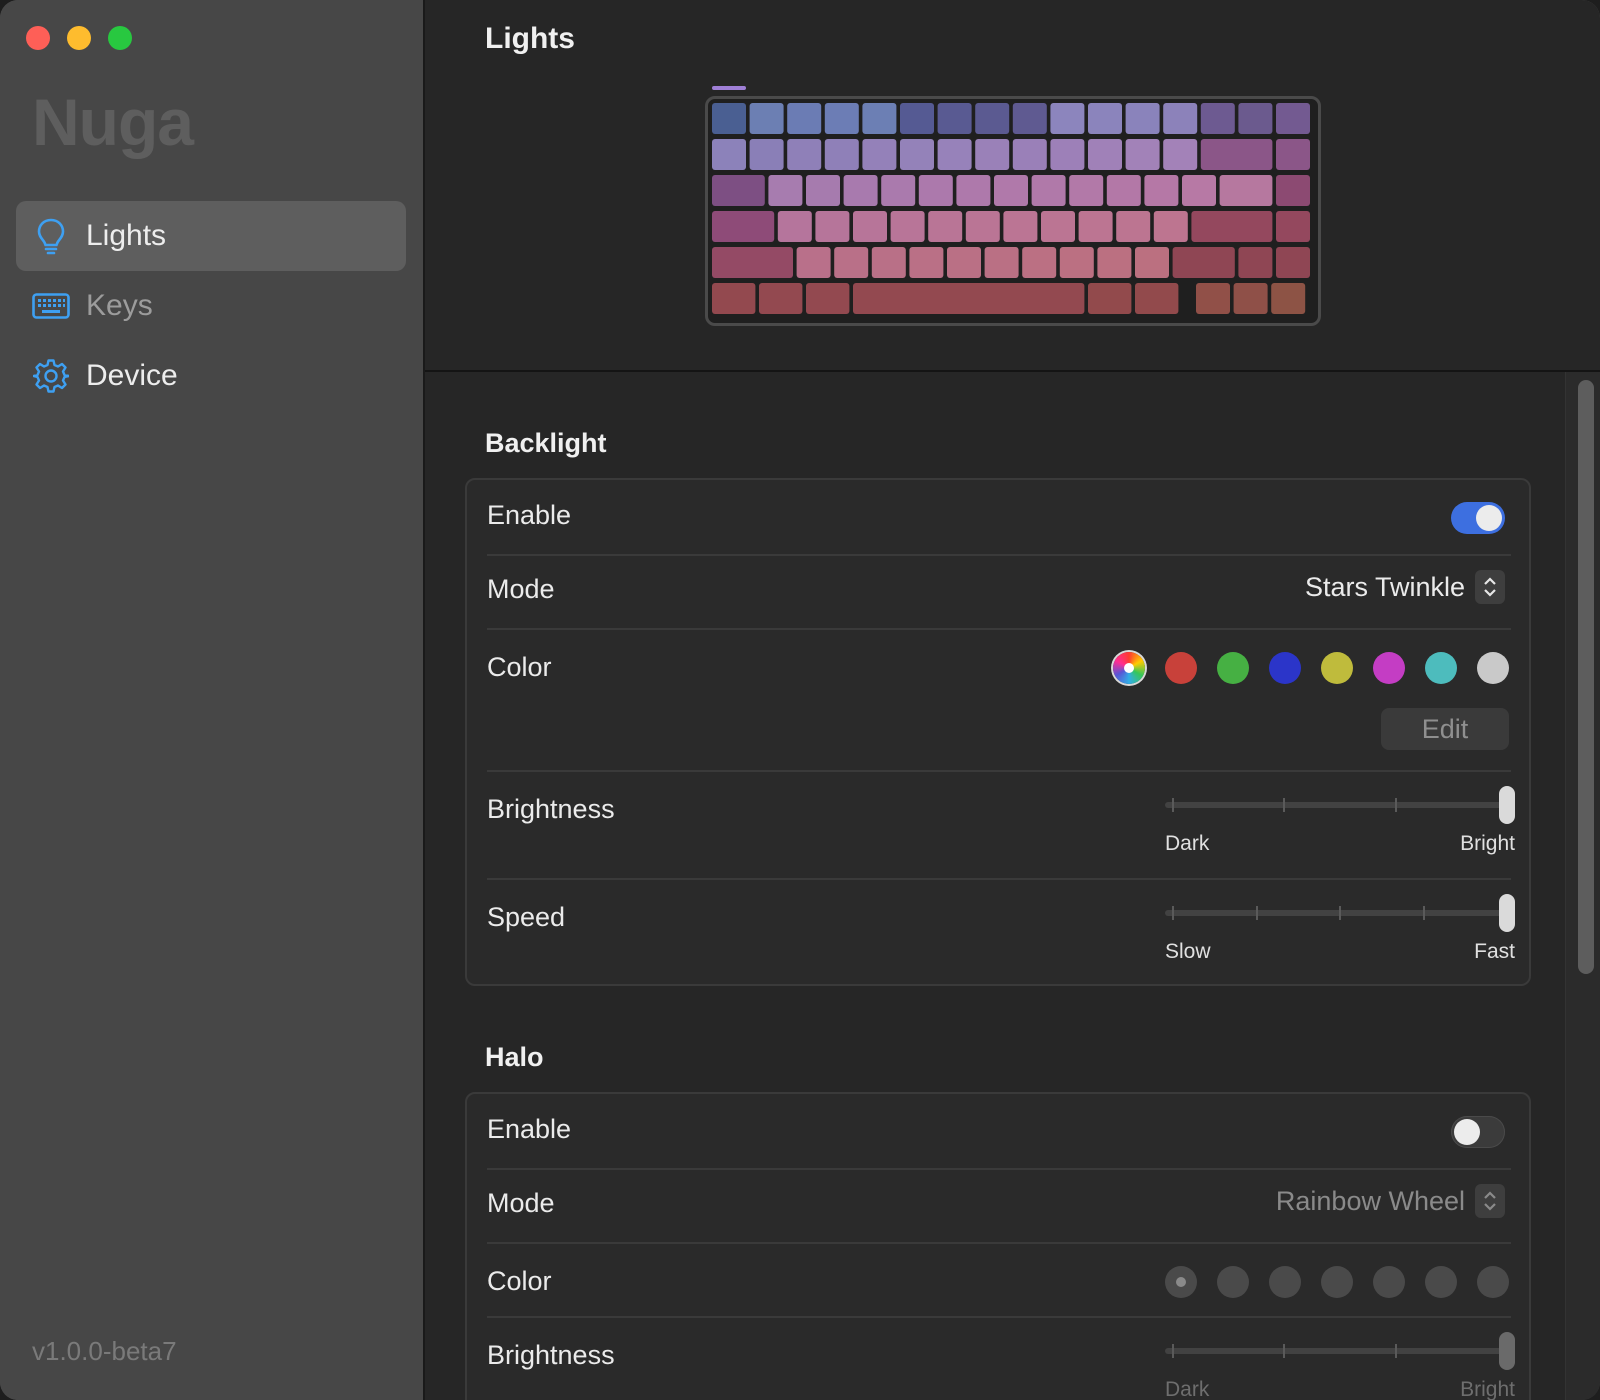  Describe the element at coordinates (211, 376) in the screenshot. I see `sidebar-item-device: Device` at that location.